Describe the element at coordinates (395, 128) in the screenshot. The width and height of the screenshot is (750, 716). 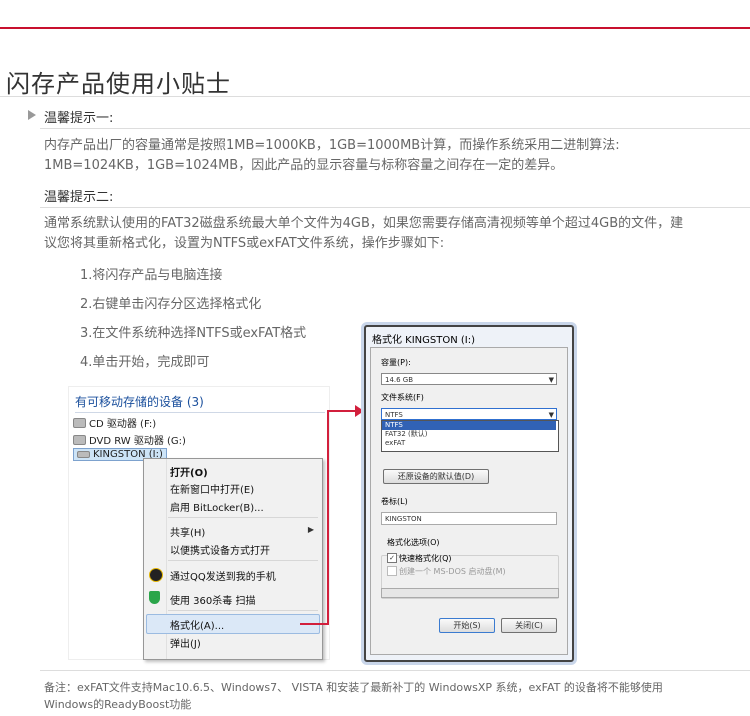
I see `tip1-divider` at that location.